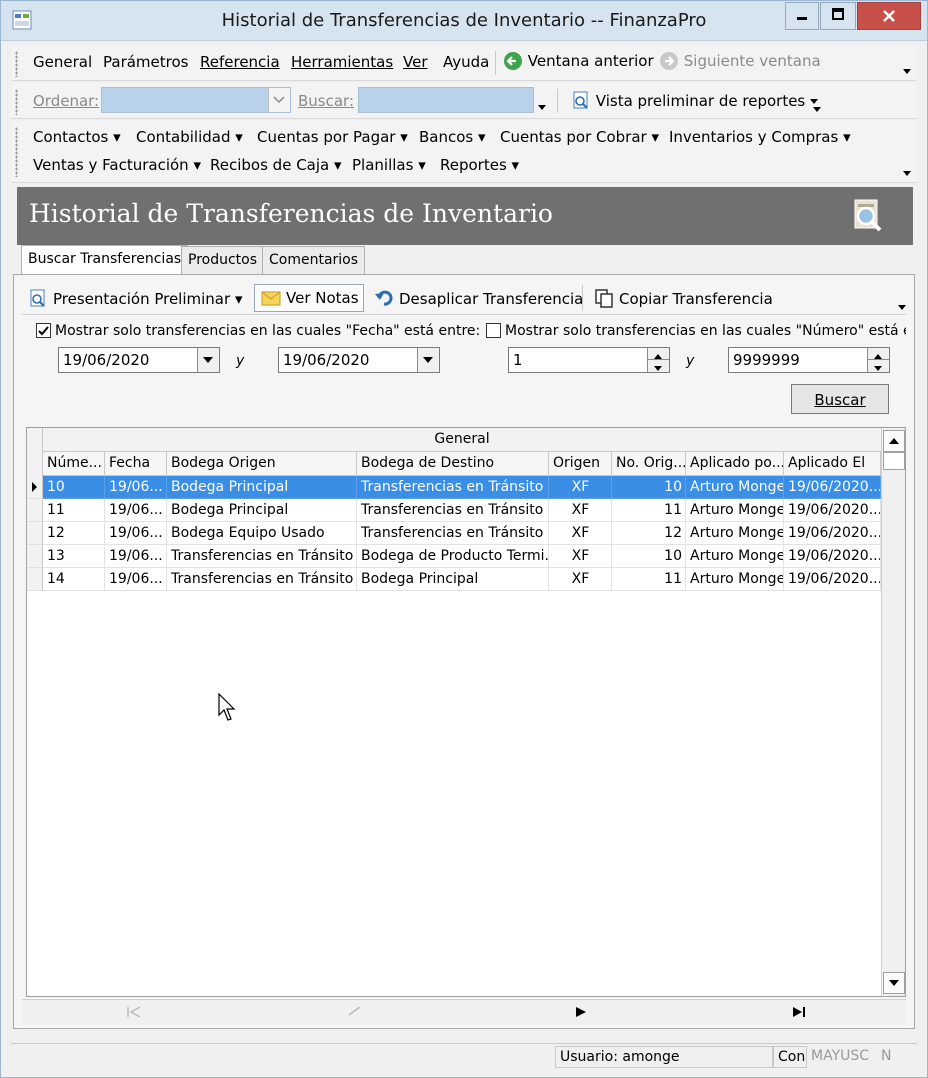  Describe the element at coordinates (478, 298) in the screenshot. I see `unapply-button: Desaplicar Transferencia` at that location.